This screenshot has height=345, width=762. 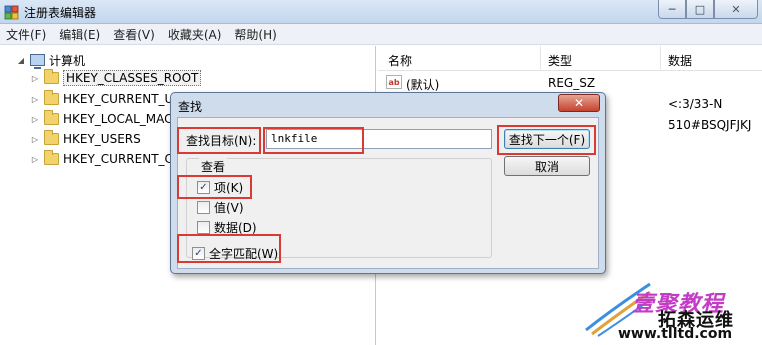 What do you see at coordinates (675, 334) in the screenshot?
I see `watermark-line3: www.tlltd.com` at bounding box center [675, 334].